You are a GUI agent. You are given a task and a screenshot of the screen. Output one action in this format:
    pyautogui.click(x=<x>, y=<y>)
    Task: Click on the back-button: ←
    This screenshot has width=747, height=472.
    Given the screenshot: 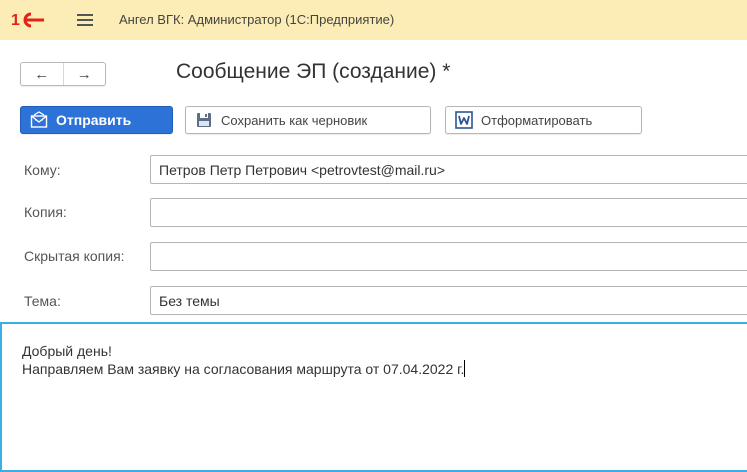 What is the action you would take?
    pyautogui.click(x=42, y=74)
    